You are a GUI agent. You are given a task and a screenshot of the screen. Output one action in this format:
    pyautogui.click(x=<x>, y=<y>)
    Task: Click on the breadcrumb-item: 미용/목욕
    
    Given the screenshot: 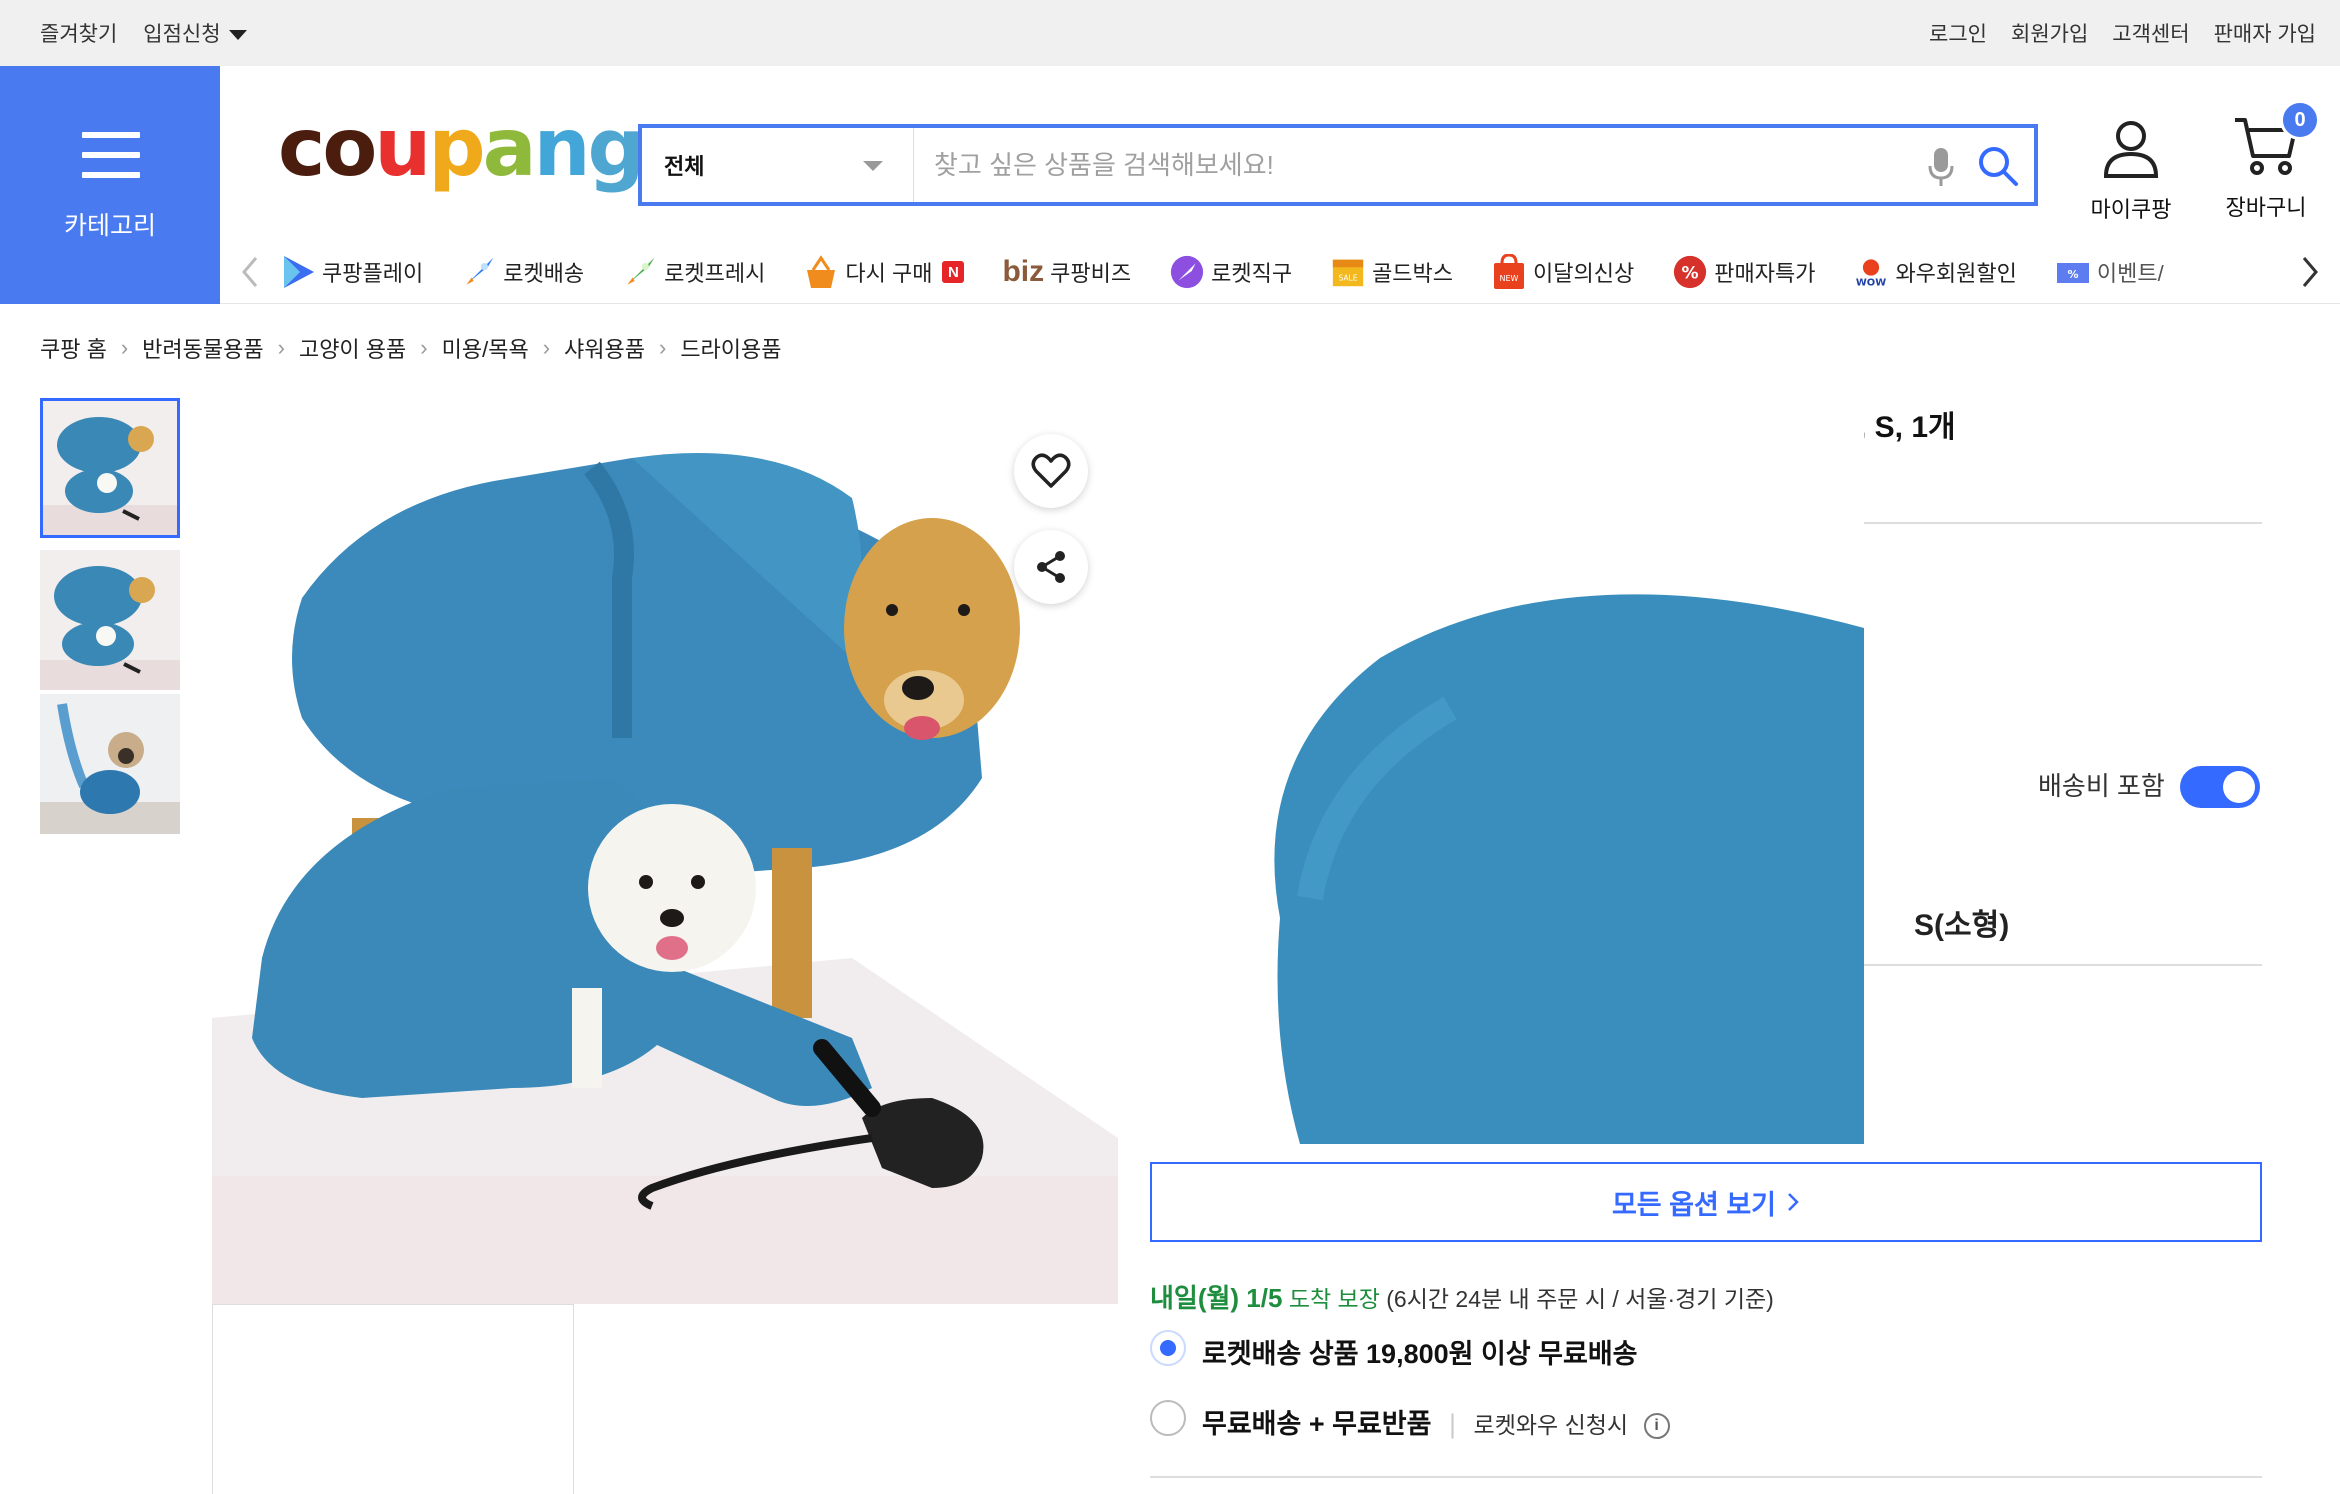 What is the action you would take?
    pyautogui.click(x=485, y=348)
    